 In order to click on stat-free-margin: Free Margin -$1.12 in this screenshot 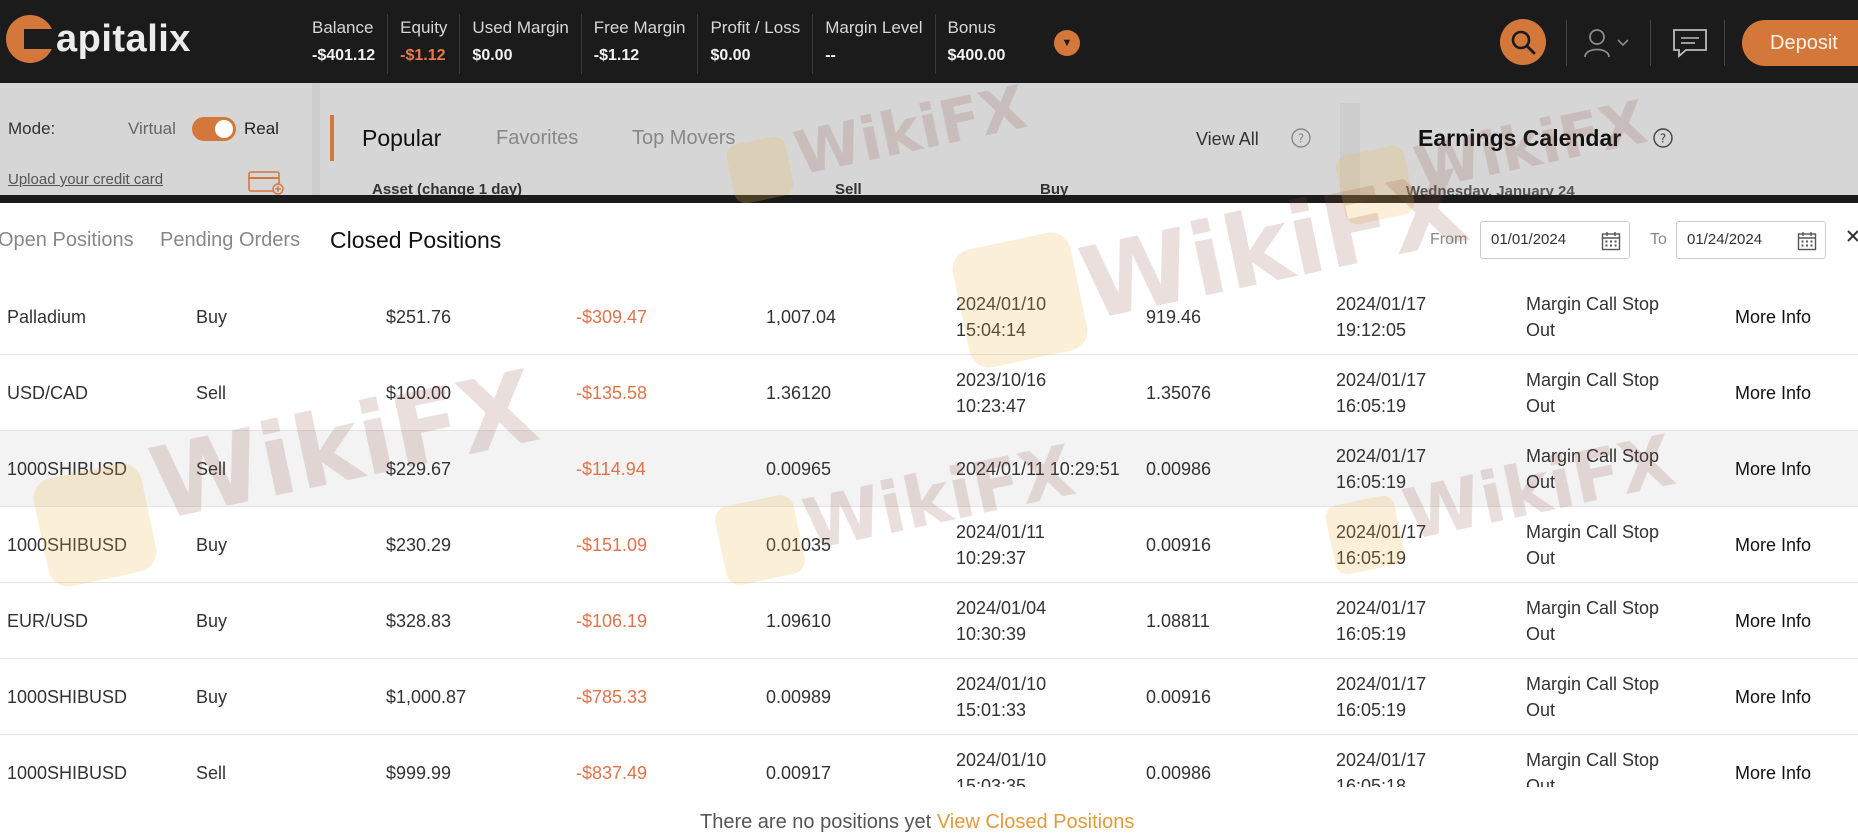, I will do `click(640, 44)`.